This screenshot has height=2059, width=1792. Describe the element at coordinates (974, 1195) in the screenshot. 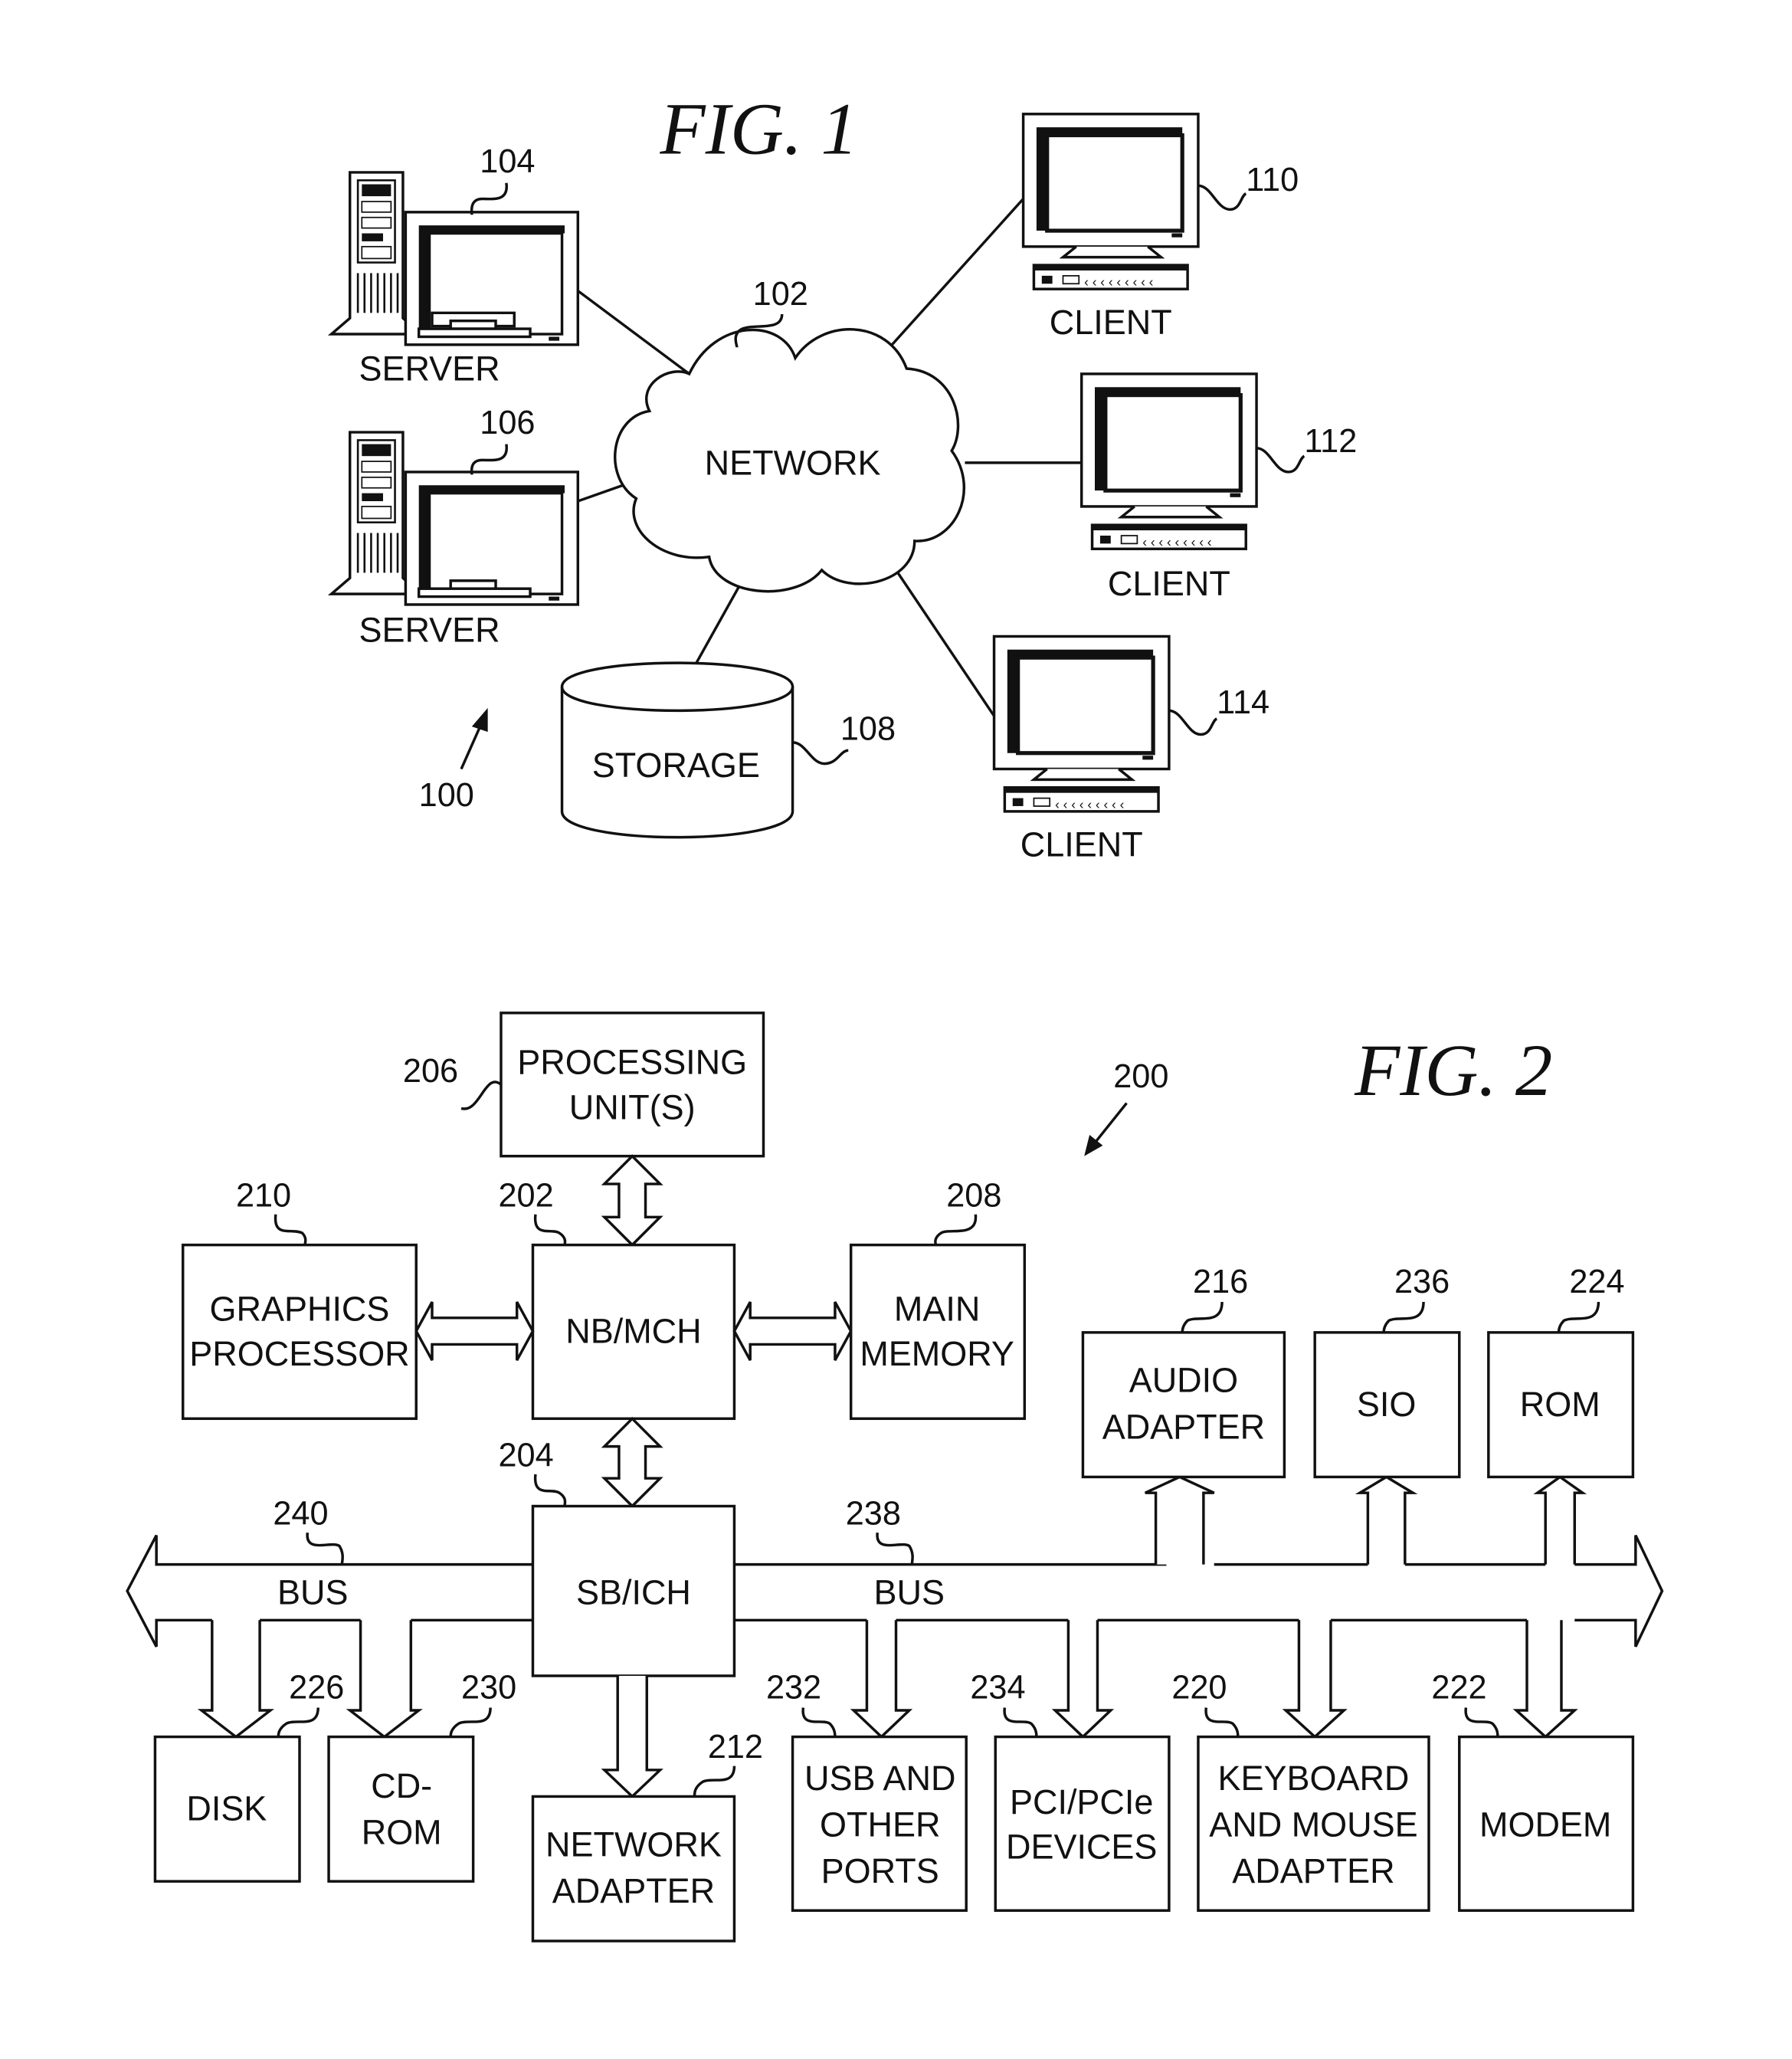

I see `main-memory-ref: 208` at that location.